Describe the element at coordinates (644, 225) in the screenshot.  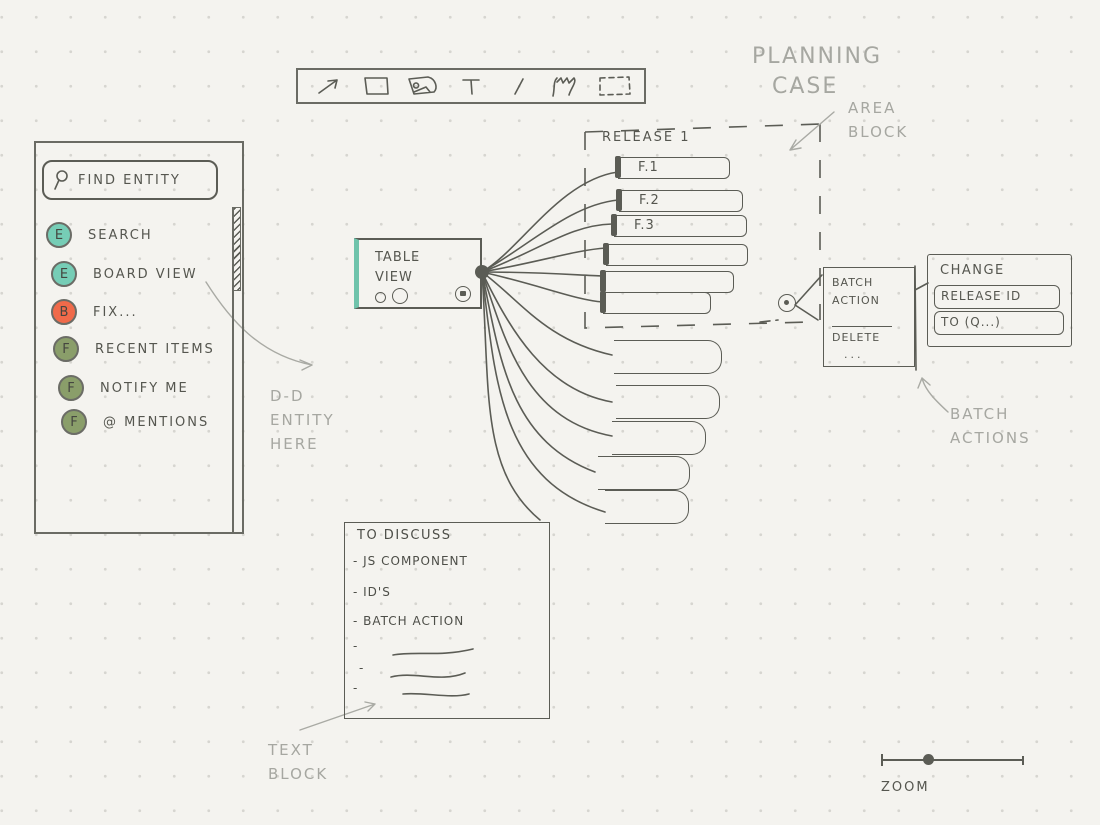
I see `feature-label: F.3` at that location.